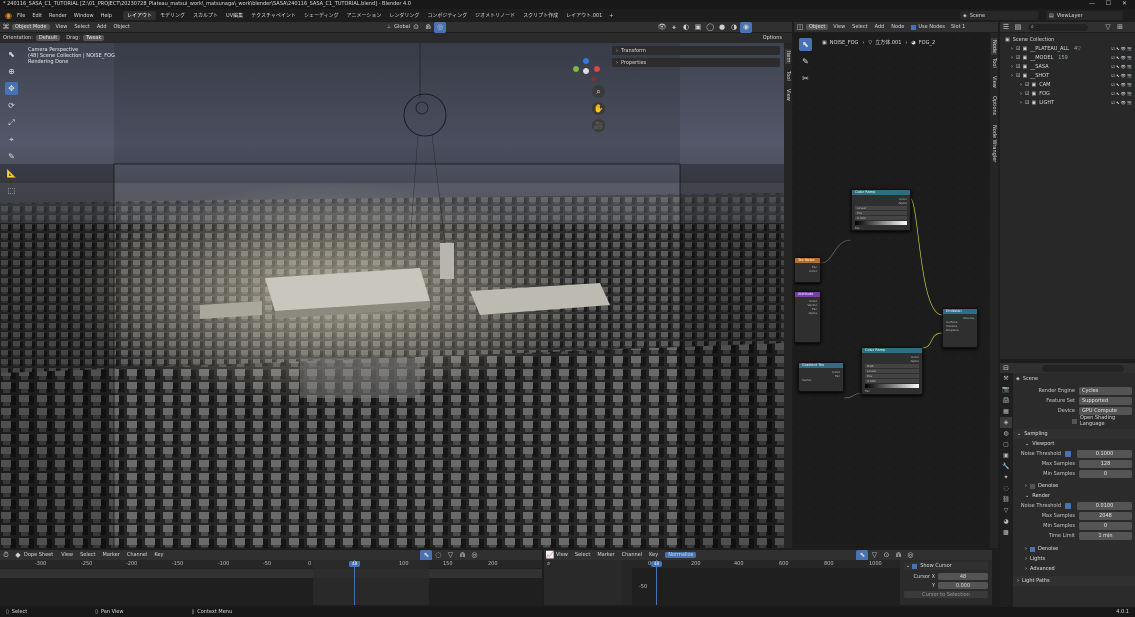 This screenshot has width=1135, height=617. Describe the element at coordinates (1074, 434) in the screenshot. I see `sampling-section: ⌄ Sampling` at that location.